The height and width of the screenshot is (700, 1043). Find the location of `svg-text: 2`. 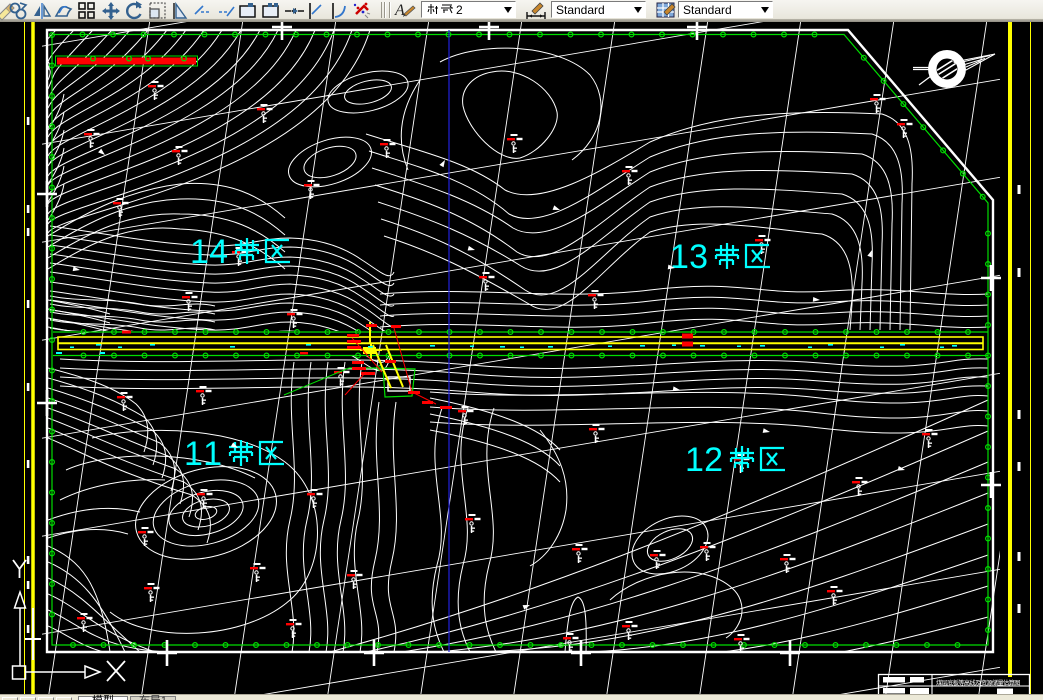

svg-text: 2 is located at coordinates (459, 10).